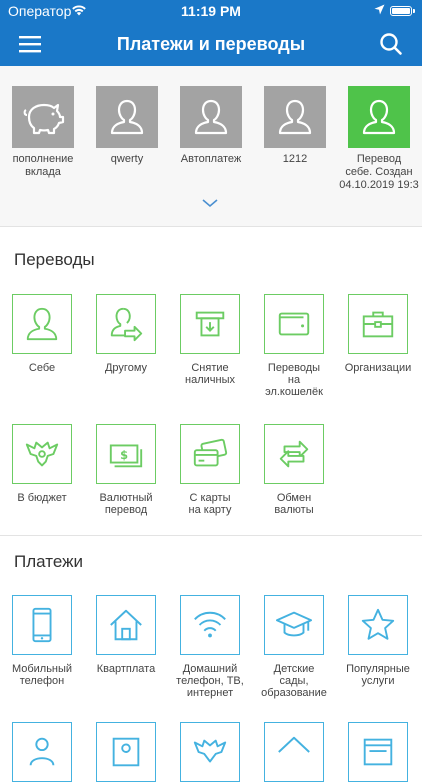 The image size is (422, 782). I want to click on divider, so click(211, 535).